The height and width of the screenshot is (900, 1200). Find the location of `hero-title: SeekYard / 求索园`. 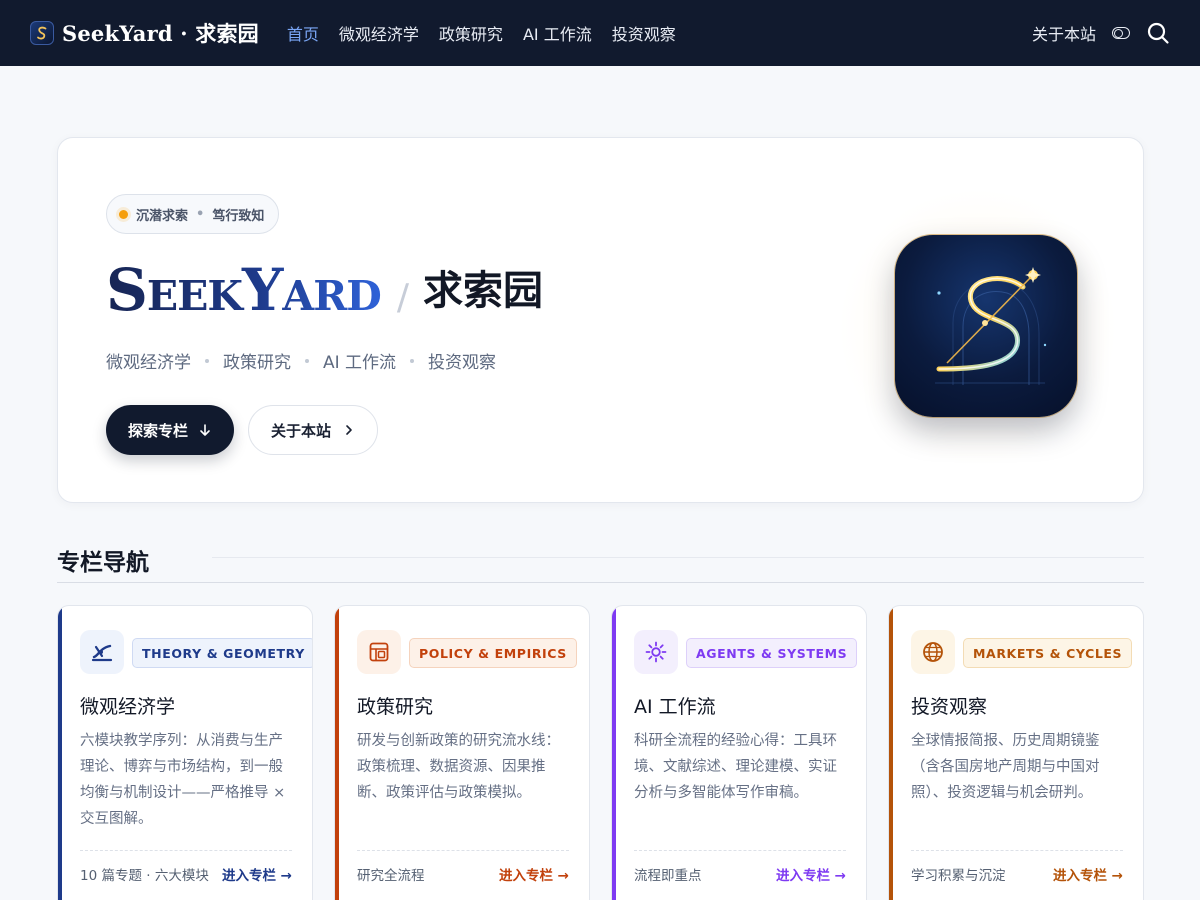

hero-title: SeekYard / 求索园 is located at coordinates (324, 290).